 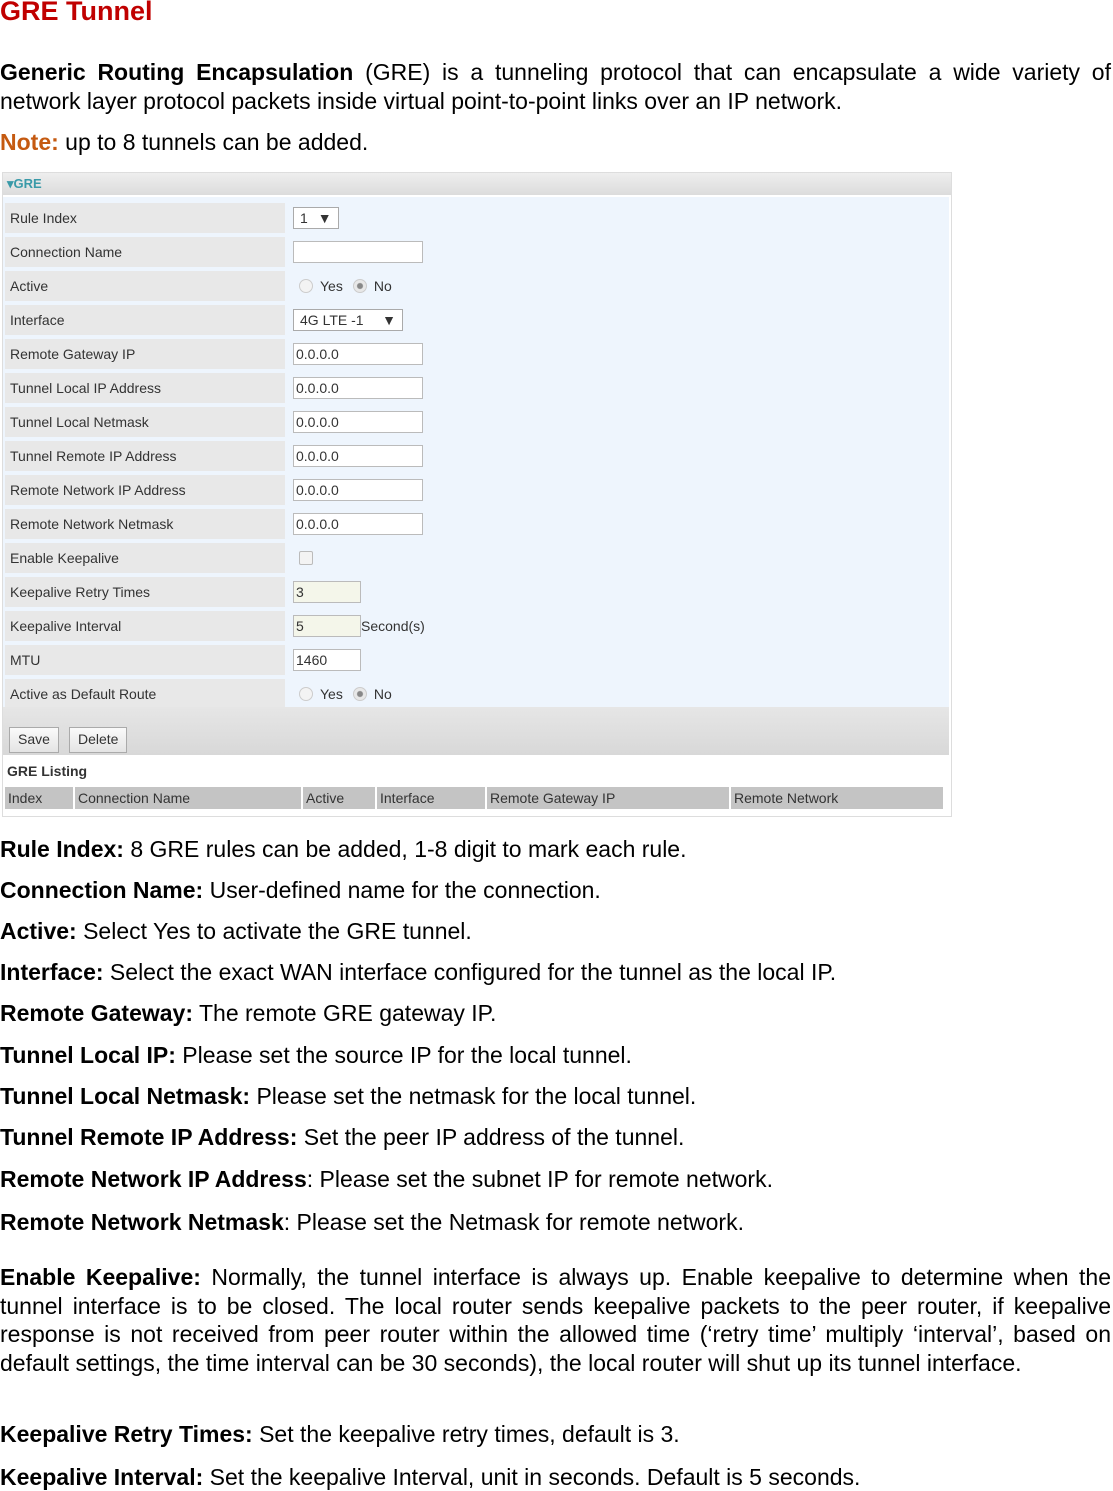 I want to click on dropdown-arrow-icon: ▼, so click(x=324, y=218).